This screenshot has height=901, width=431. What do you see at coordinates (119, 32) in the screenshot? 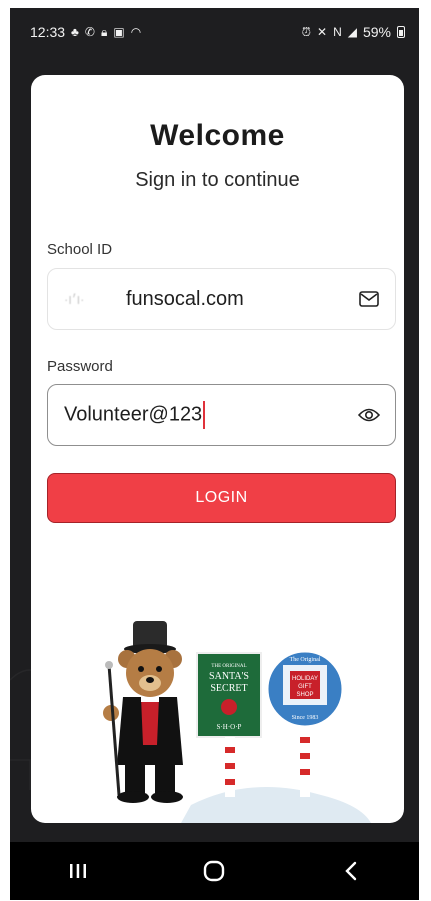
I see `gallery-icon: ▣` at bounding box center [119, 32].